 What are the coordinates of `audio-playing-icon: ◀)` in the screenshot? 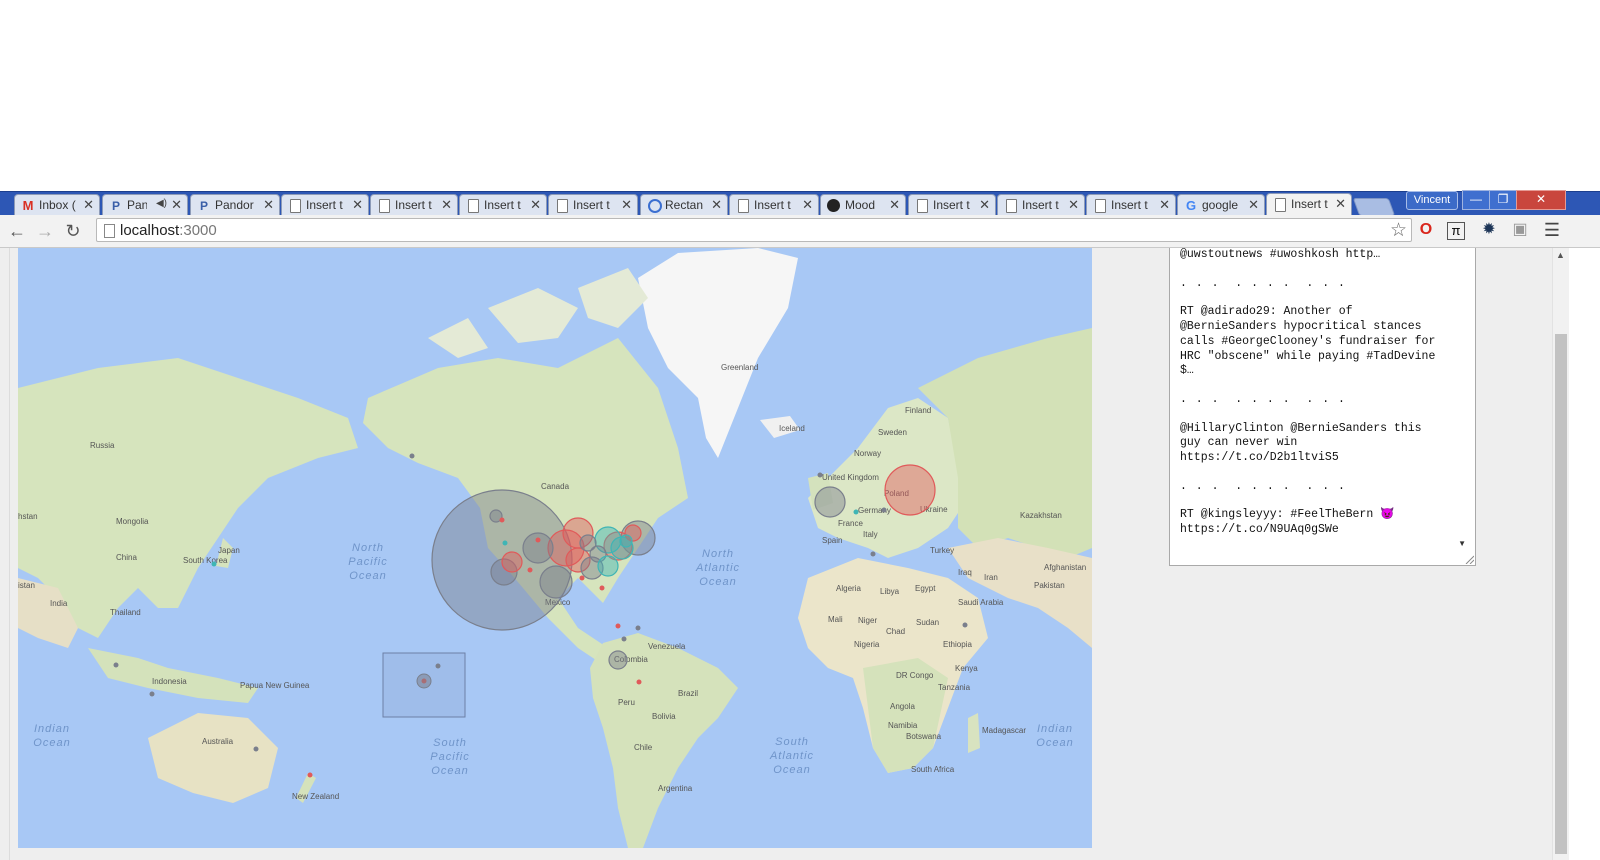 It's located at (161, 203).